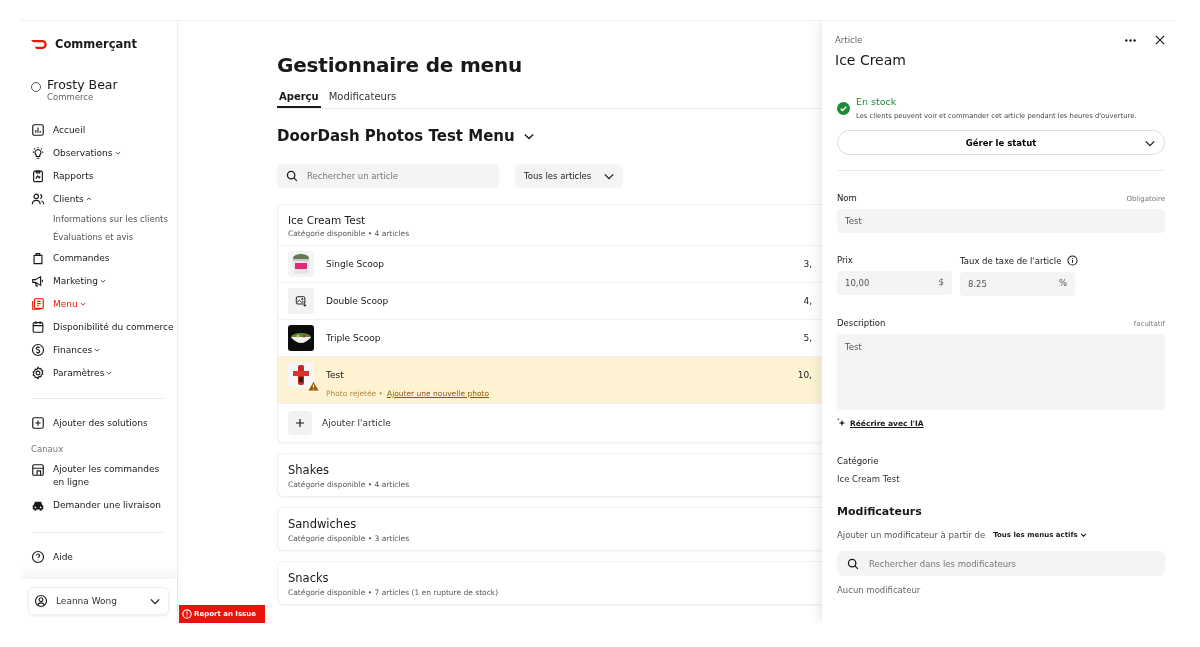 Image resolution: width=1200 pixels, height=647 pixels. What do you see at coordinates (38, 303) in the screenshot?
I see `menu-icon` at bounding box center [38, 303].